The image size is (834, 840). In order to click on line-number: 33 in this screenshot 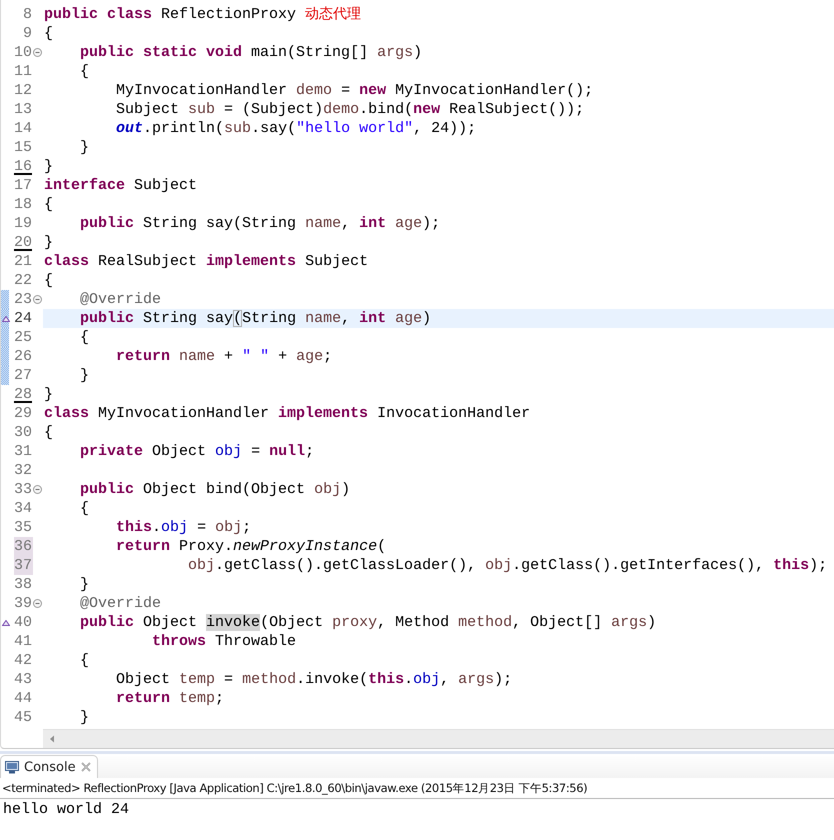, I will do `click(23, 489)`.